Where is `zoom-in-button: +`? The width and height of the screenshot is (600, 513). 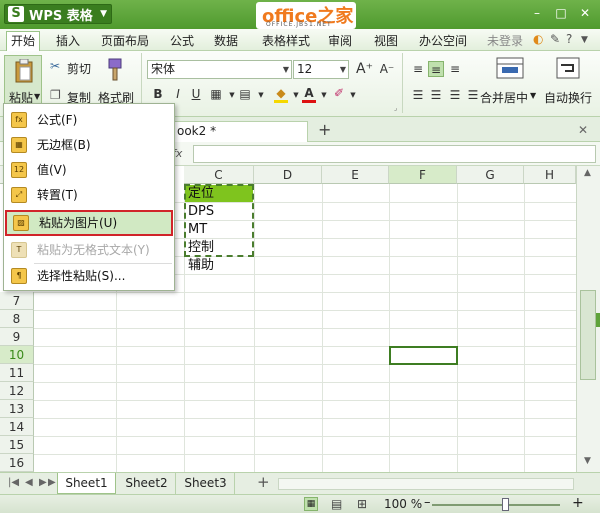
zoom-in-button: + is located at coordinates (578, 503).